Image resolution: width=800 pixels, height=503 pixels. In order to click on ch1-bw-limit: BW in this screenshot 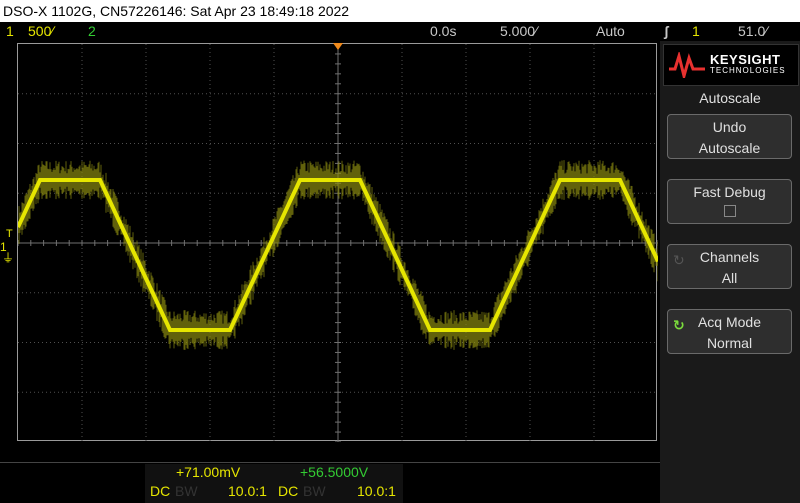, I will do `click(186, 491)`.